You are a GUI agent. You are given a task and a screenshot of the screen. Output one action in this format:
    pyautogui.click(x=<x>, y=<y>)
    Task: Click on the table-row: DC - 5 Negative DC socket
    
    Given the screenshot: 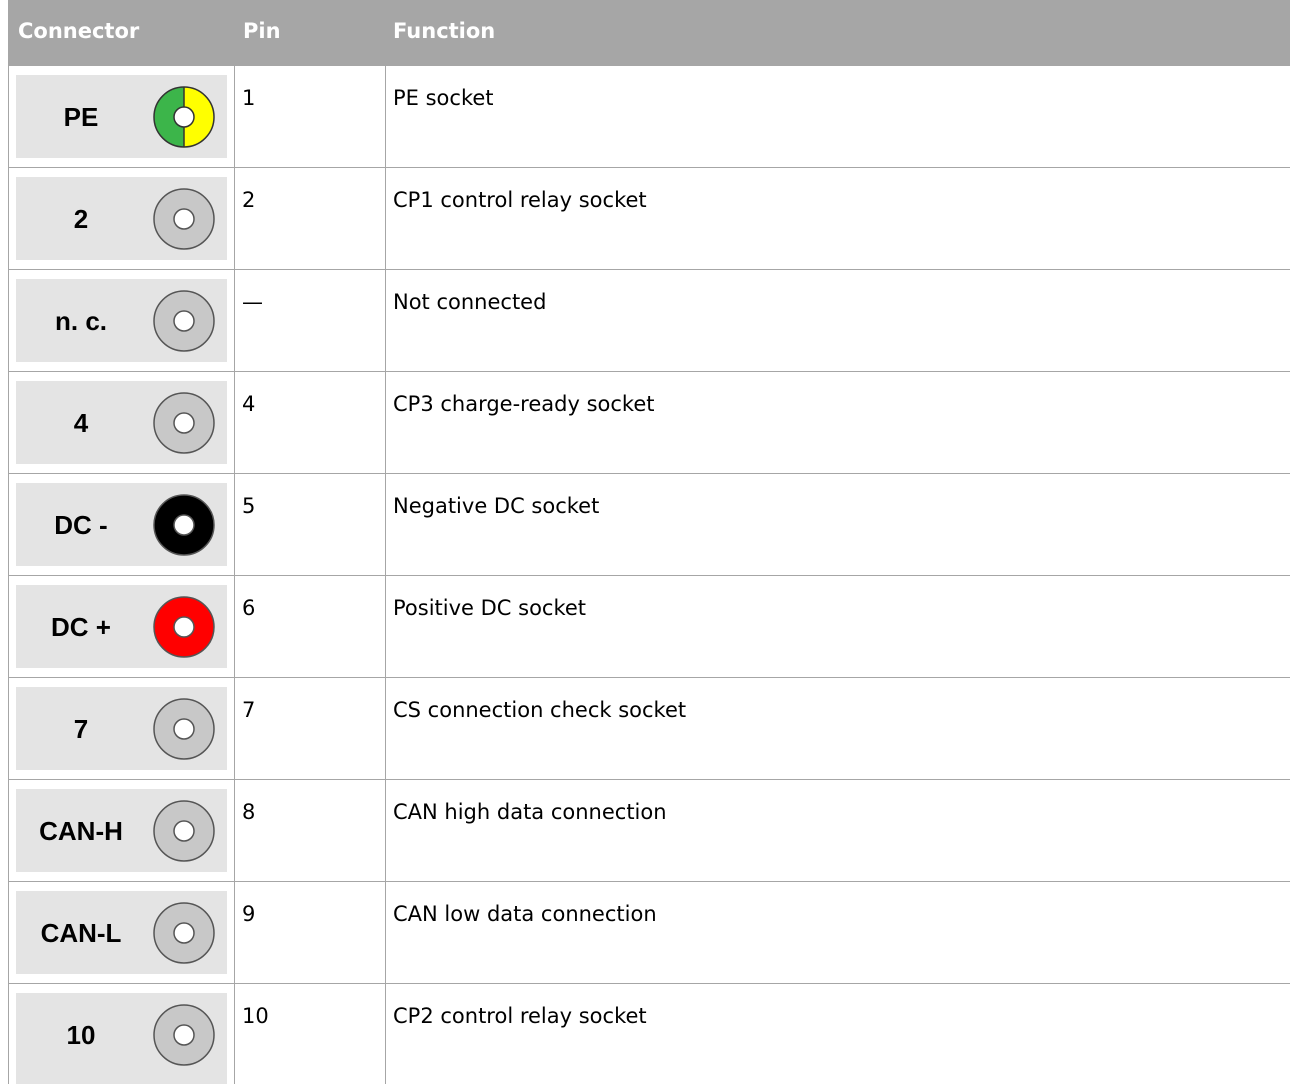 What is the action you would take?
    pyautogui.click(x=649, y=525)
    